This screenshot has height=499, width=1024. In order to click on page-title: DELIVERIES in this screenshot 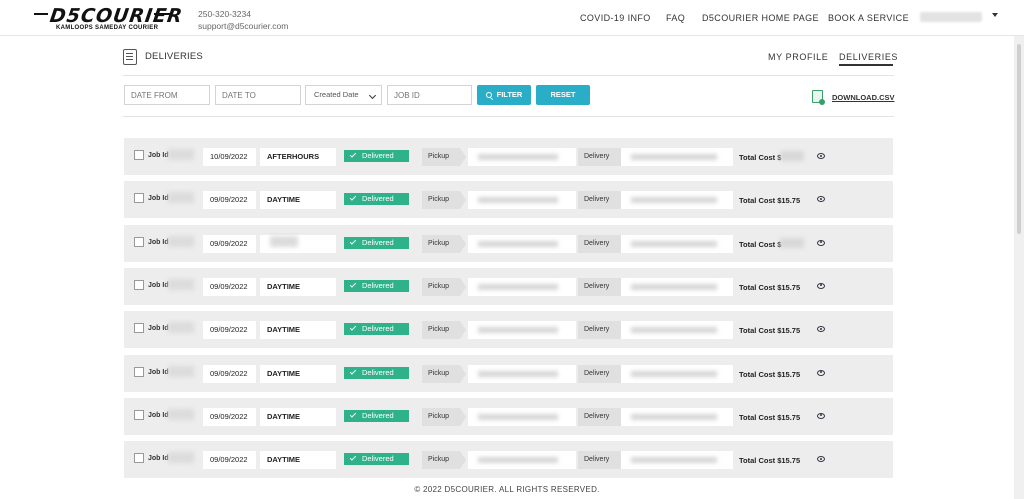, I will do `click(174, 56)`.